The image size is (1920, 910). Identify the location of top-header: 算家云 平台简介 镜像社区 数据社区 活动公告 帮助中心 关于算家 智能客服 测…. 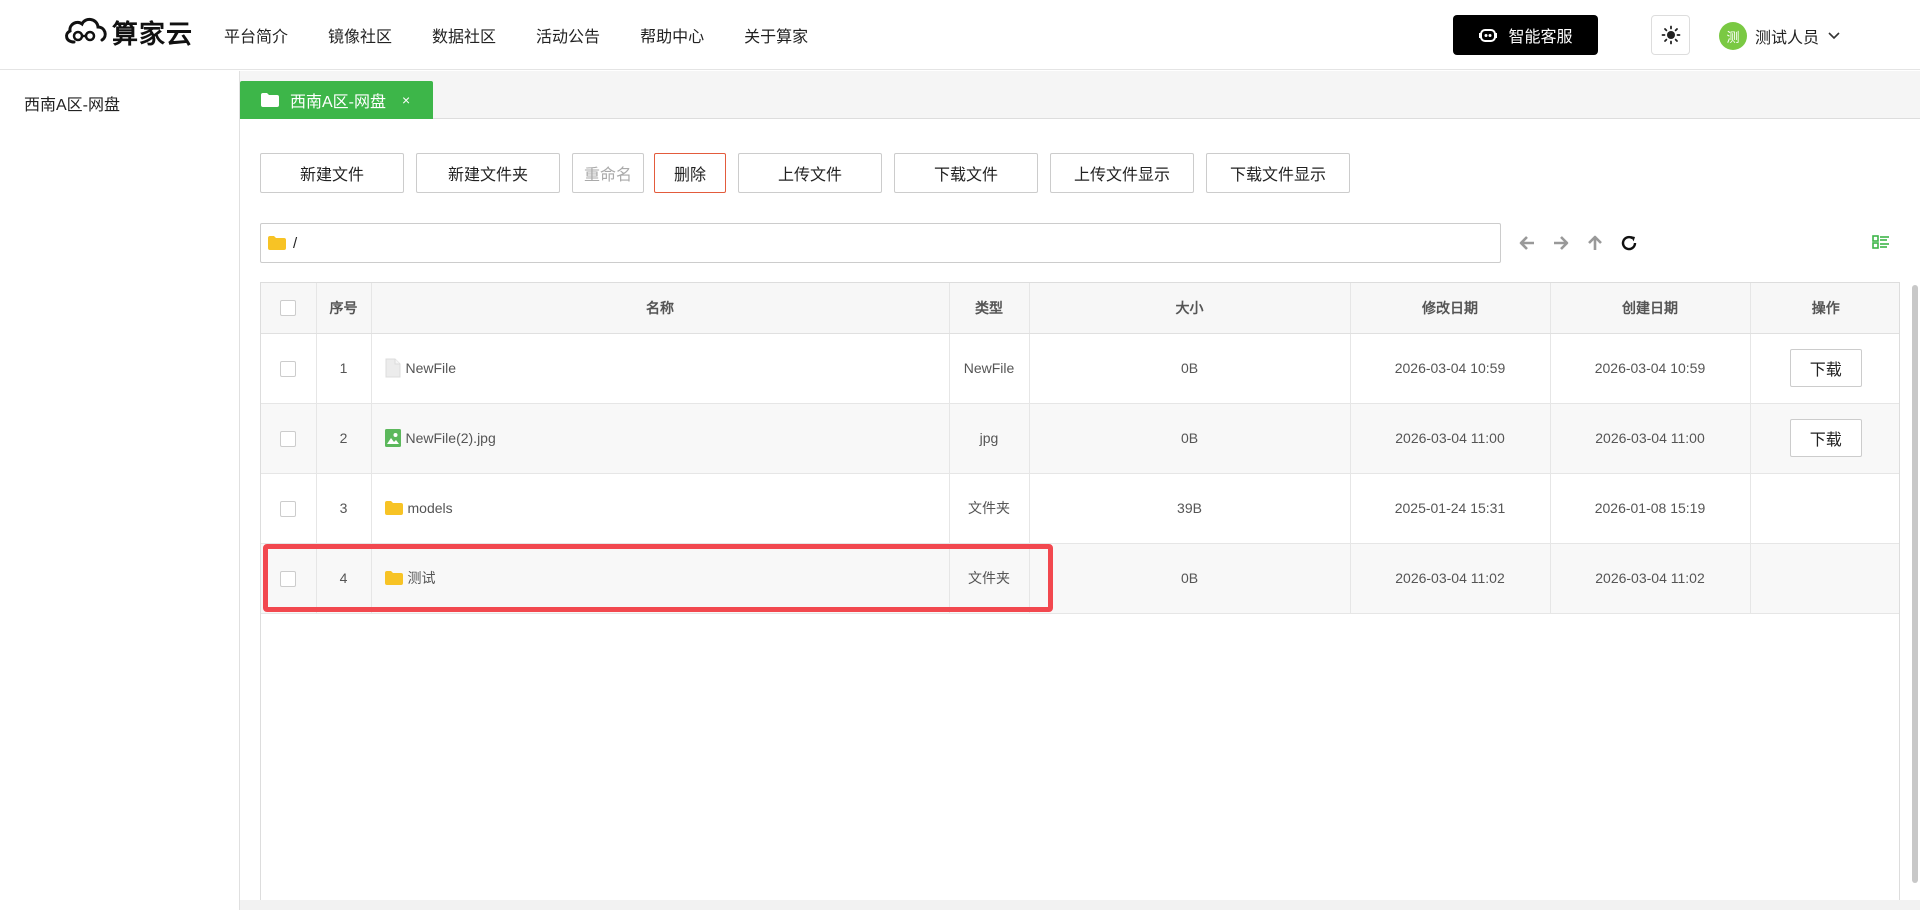
(960, 35).